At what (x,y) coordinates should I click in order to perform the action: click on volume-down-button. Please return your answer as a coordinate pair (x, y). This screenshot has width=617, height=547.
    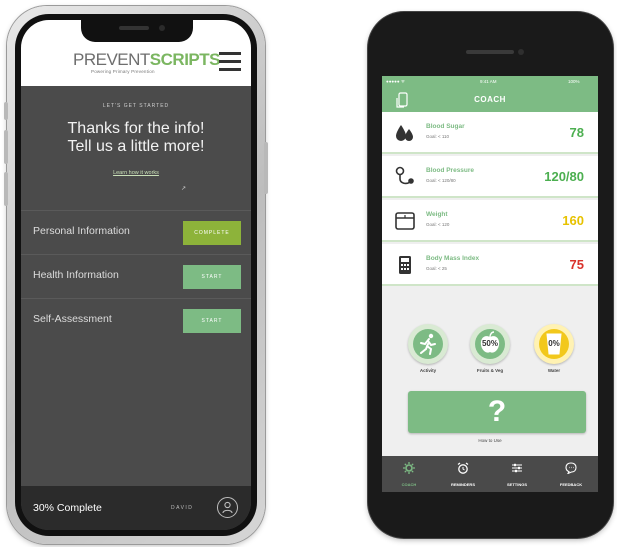
    Looking at the image, I should click on (6, 189).